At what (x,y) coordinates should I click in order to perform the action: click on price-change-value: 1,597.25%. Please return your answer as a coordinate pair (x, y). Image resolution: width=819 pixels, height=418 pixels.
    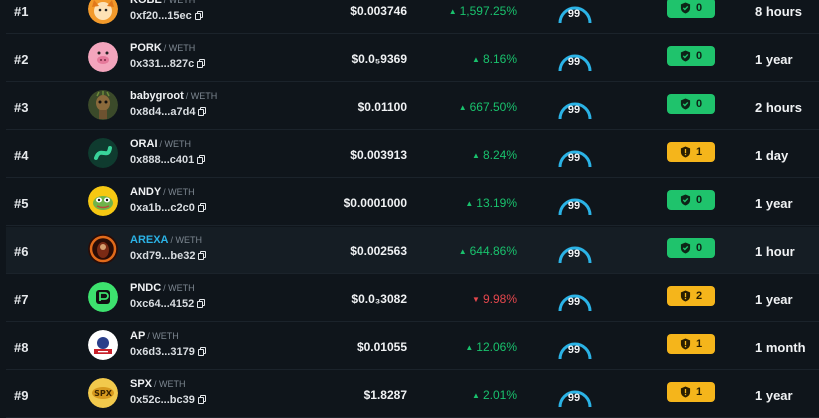
    Looking at the image, I should click on (488, 11).